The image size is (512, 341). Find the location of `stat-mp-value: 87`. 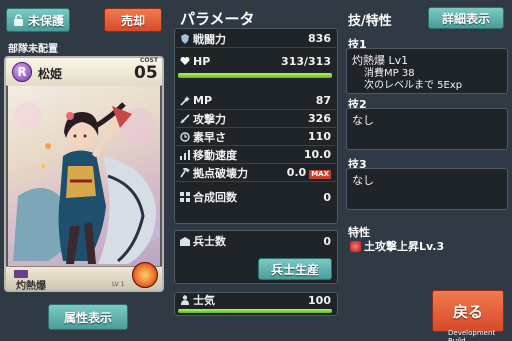

stat-mp-value: 87 is located at coordinates (323, 100).